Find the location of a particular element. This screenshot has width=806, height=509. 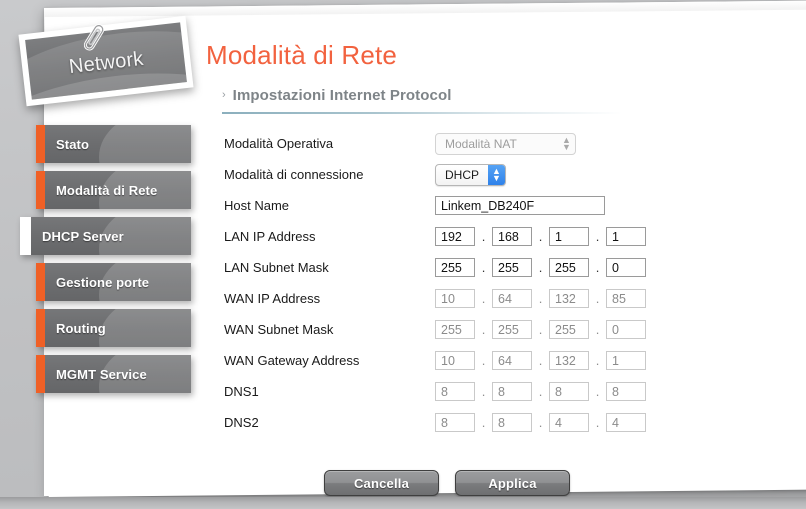

nav-body: Gestione porte is located at coordinates (118, 282).